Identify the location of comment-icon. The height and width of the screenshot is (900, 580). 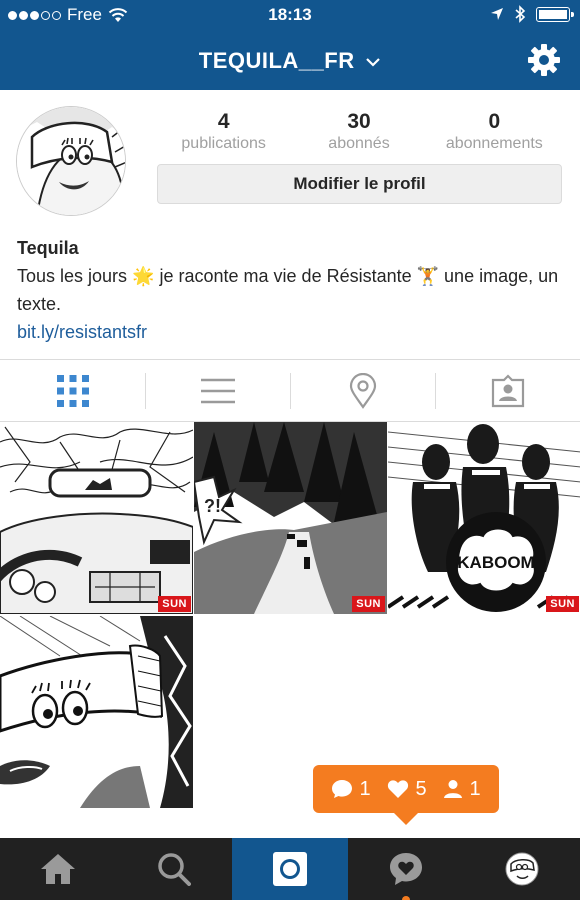
(342, 789).